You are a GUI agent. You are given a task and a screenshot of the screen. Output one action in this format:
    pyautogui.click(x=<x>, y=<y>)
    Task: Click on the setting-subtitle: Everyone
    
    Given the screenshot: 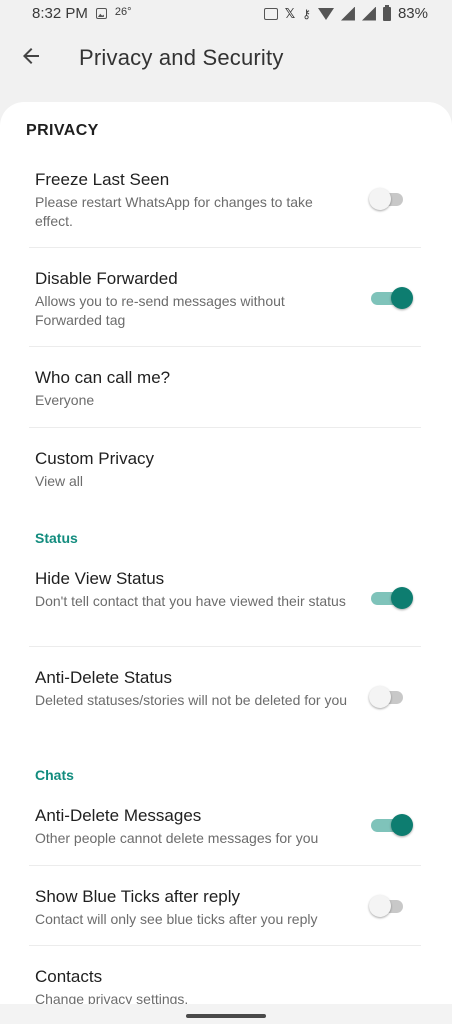 What is the action you would take?
    pyautogui.click(x=65, y=400)
    